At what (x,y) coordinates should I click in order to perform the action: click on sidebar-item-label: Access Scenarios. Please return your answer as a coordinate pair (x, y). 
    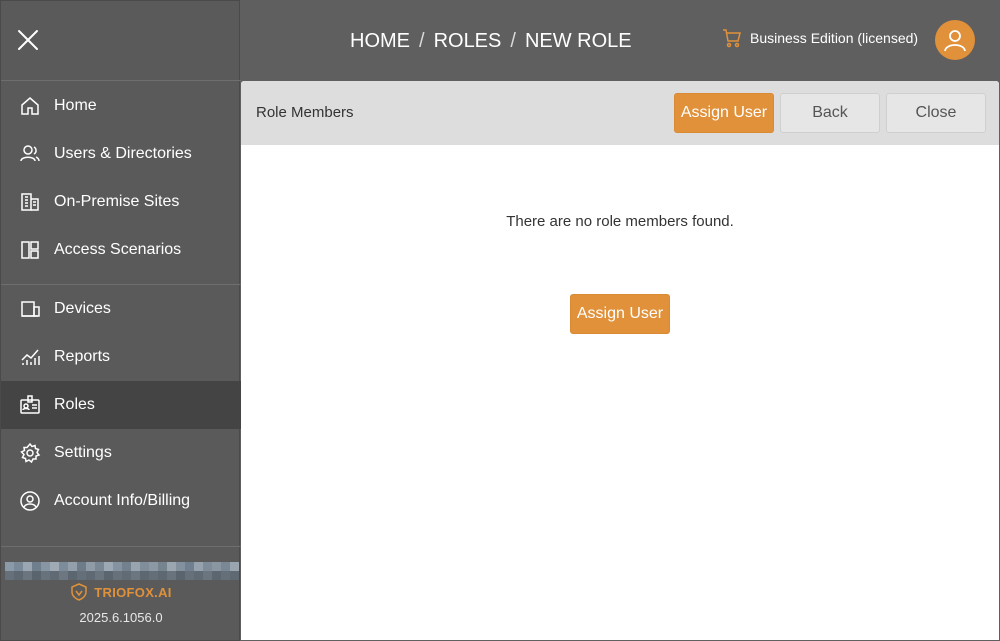
    Looking at the image, I should click on (118, 249).